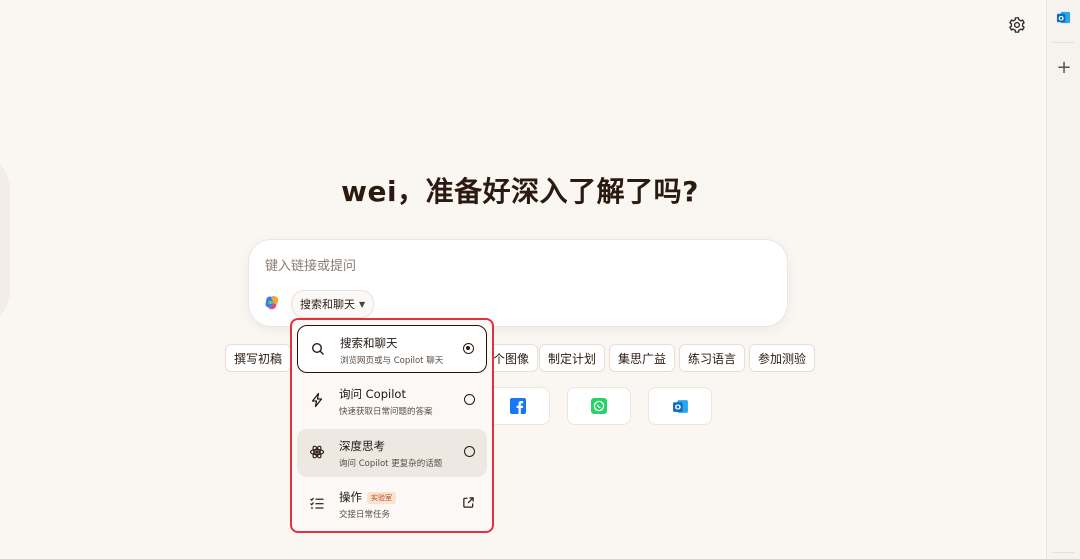  What do you see at coordinates (712, 358) in the screenshot?
I see `chip-language: 练习语言` at bounding box center [712, 358].